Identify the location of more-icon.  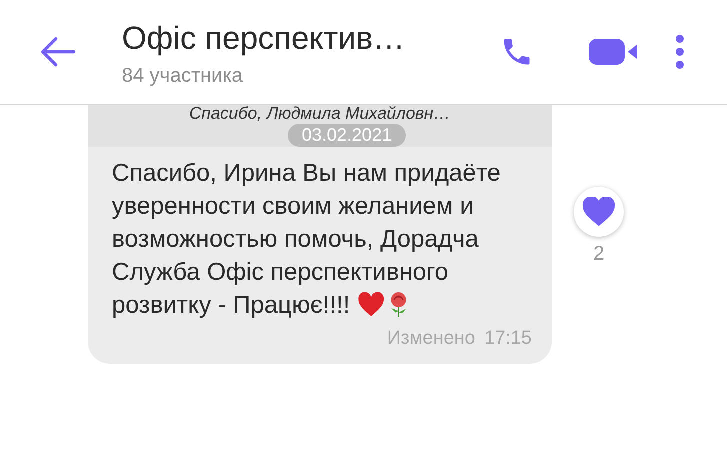
(680, 52).